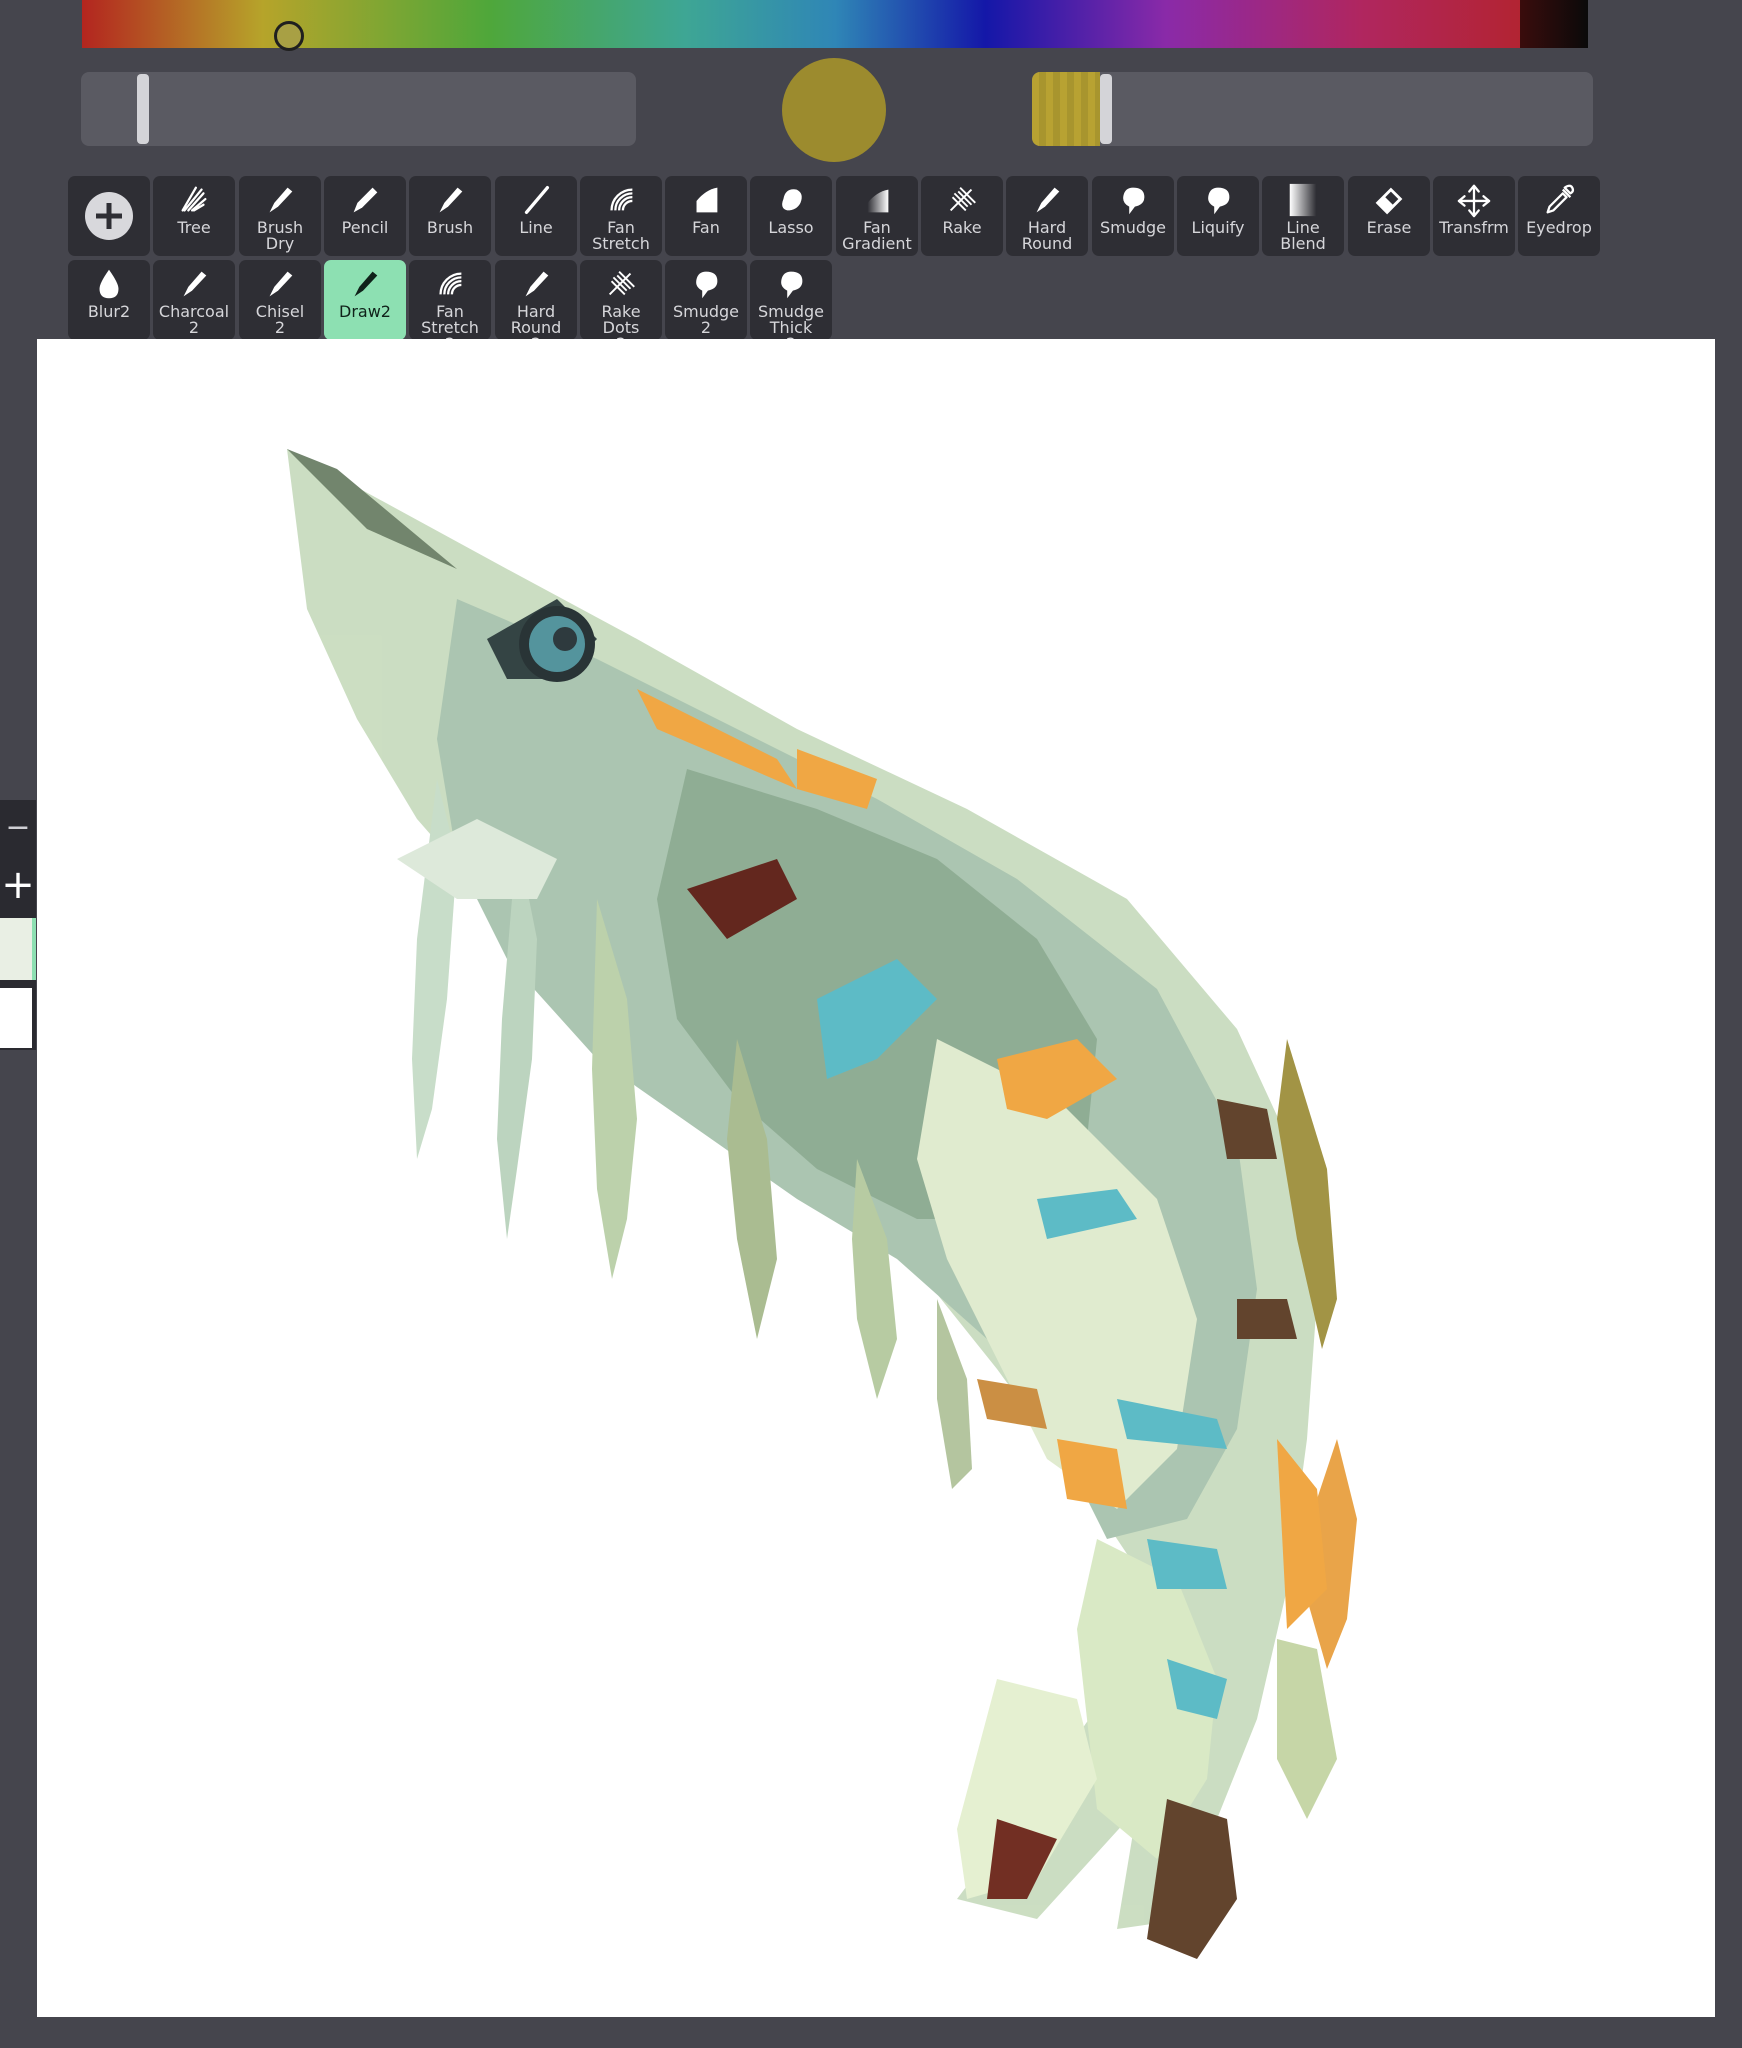 The image size is (1742, 2048). What do you see at coordinates (1312, 109) in the screenshot?
I see `brush-opacity-slider` at bounding box center [1312, 109].